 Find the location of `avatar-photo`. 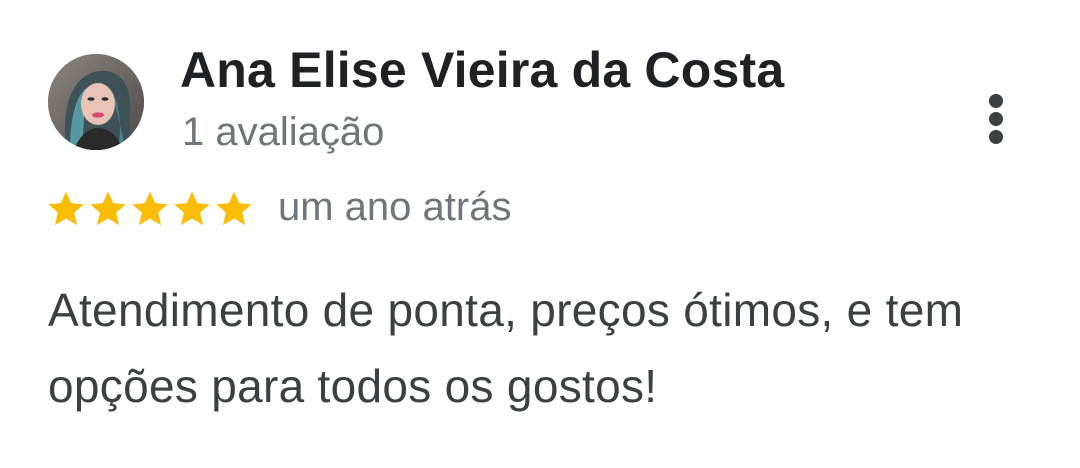

avatar-photo is located at coordinates (96, 102).